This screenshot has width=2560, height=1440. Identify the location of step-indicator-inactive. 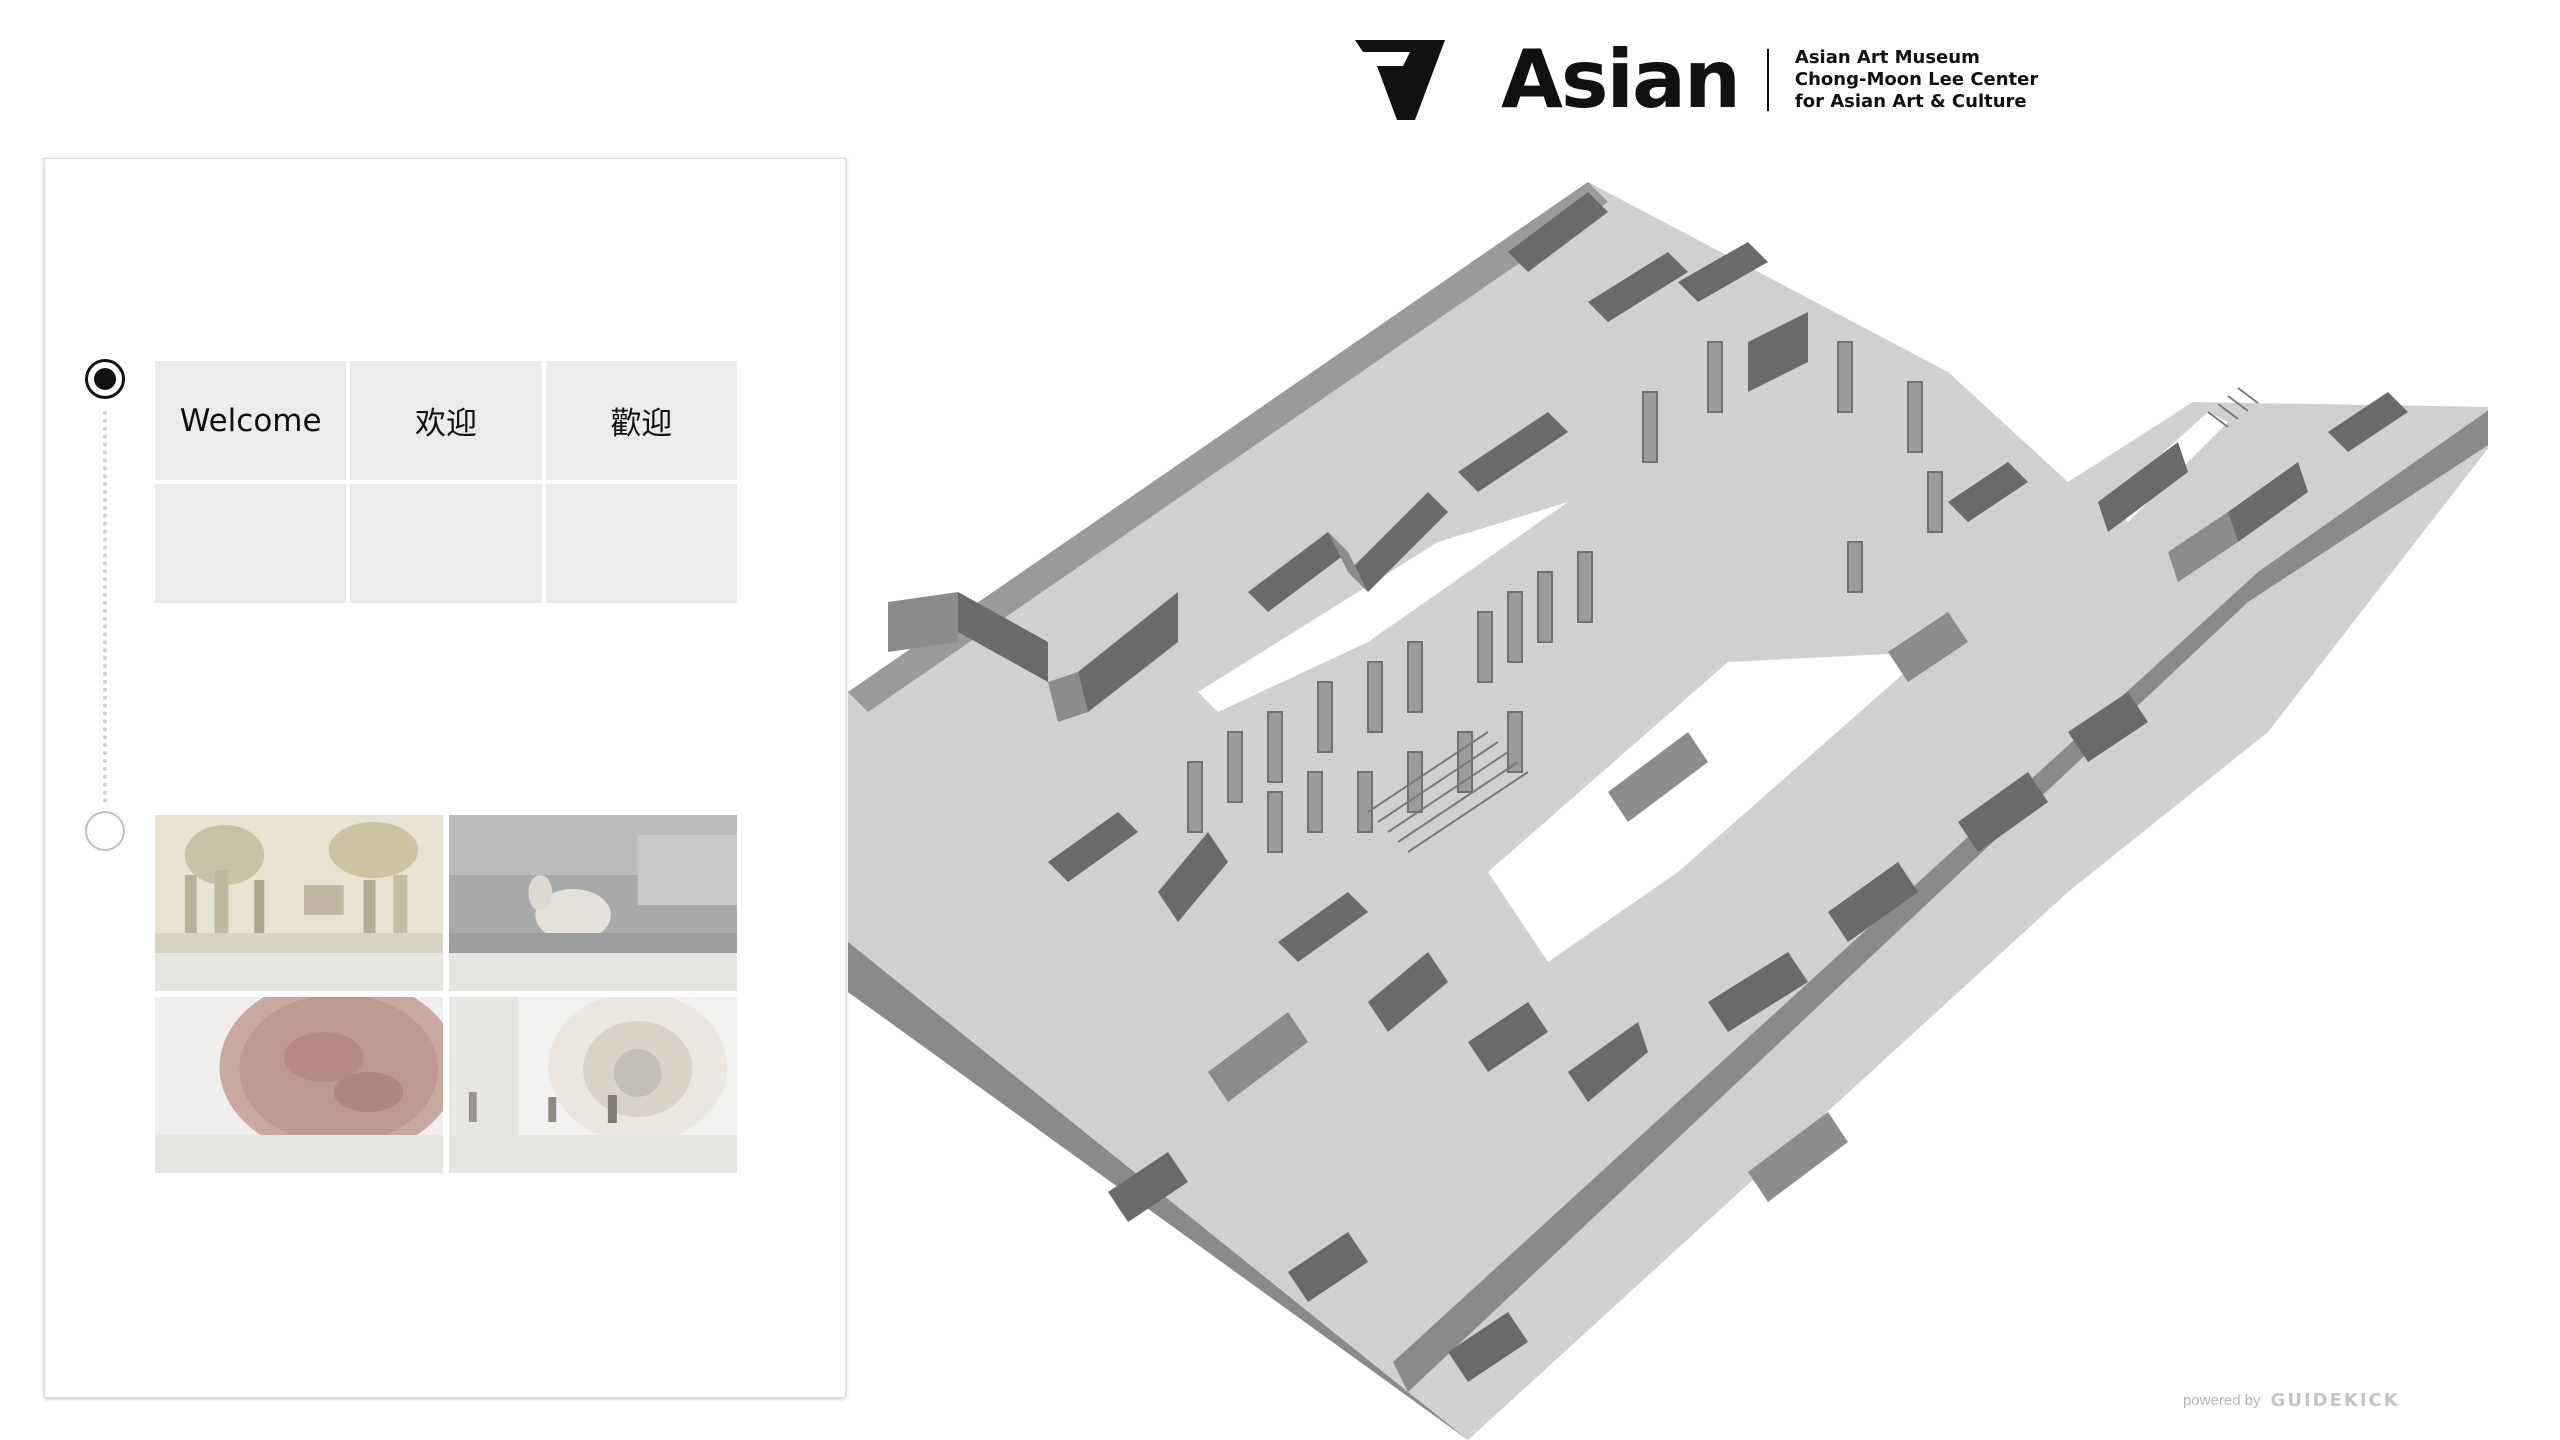
(105, 831).